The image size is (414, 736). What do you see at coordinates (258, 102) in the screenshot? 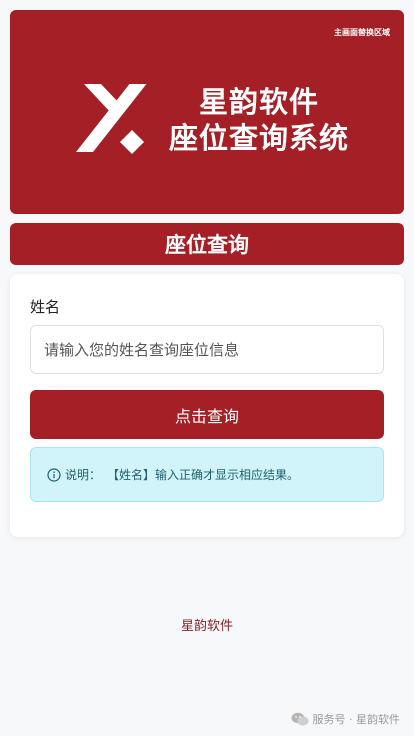
I see `banner-title-line1: 星韵软件` at bounding box center [258, 102].